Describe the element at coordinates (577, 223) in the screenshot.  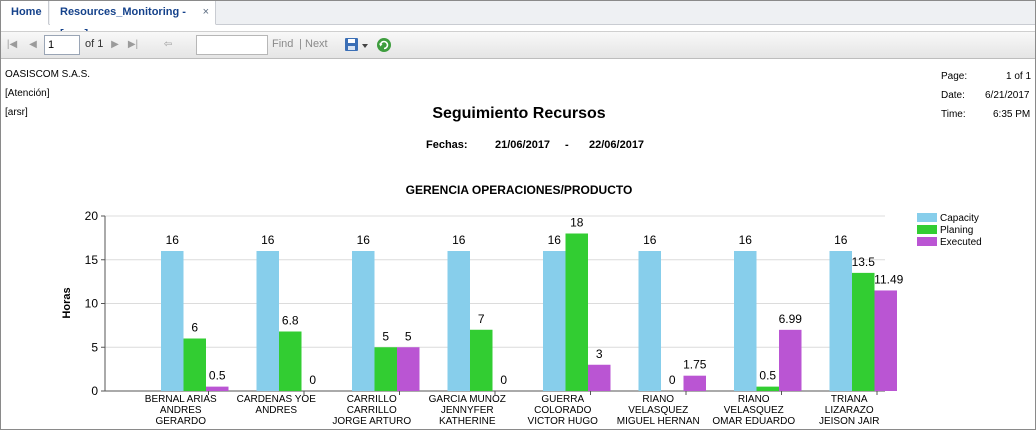
I see `data-label: 18` at that location.